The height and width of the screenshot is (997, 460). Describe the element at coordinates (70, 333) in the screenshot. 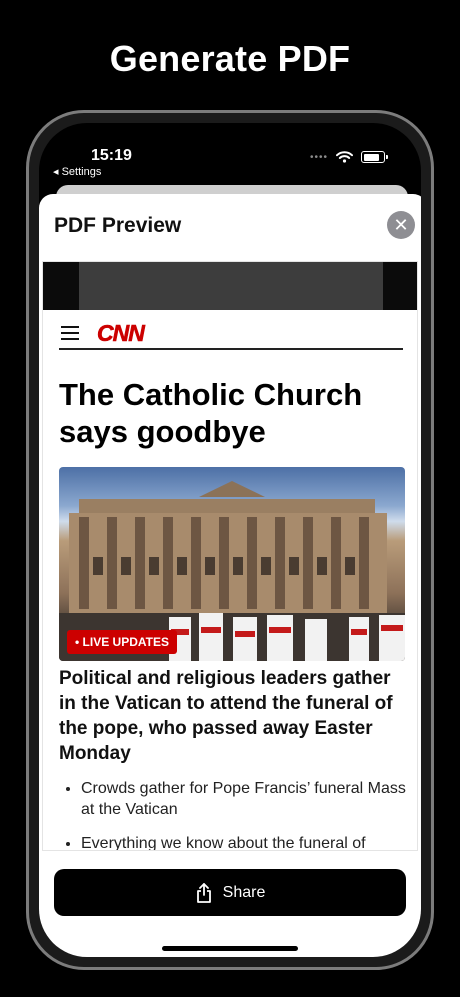

I see `menu-icon` at that location.